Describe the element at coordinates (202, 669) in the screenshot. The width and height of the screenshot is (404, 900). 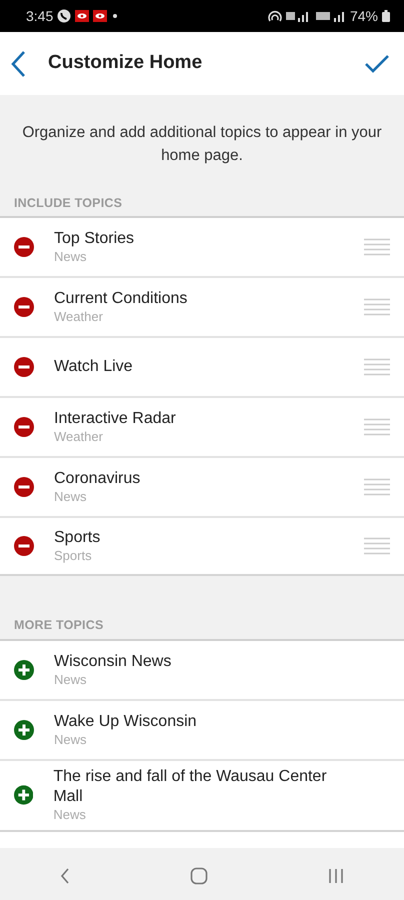
I see `topic-row: Wisconsin News News` at that location.